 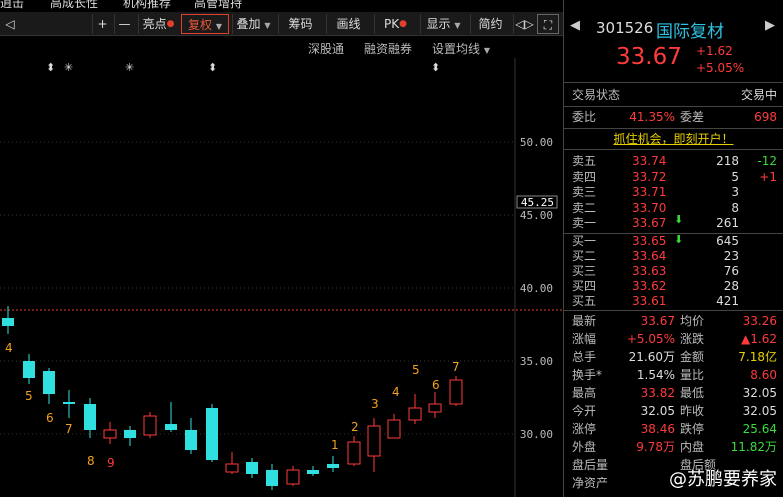 I want to click on stat-label: 总手, so click(x=584, y=357).